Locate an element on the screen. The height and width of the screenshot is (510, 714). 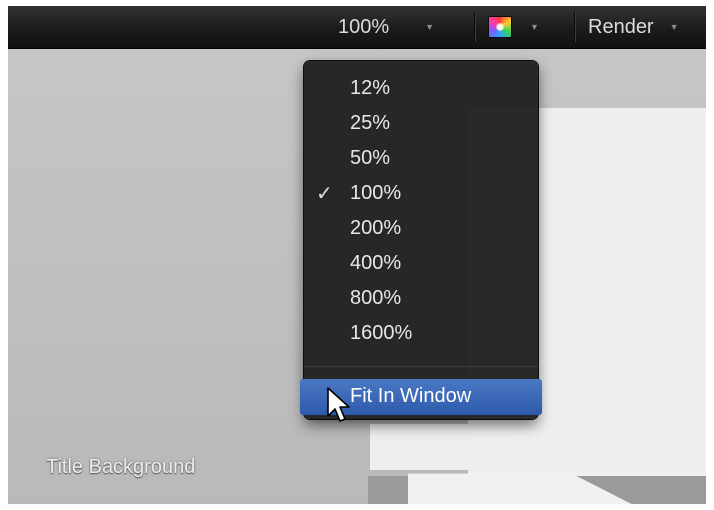
menu-divider is located at coordinates (421, 366).